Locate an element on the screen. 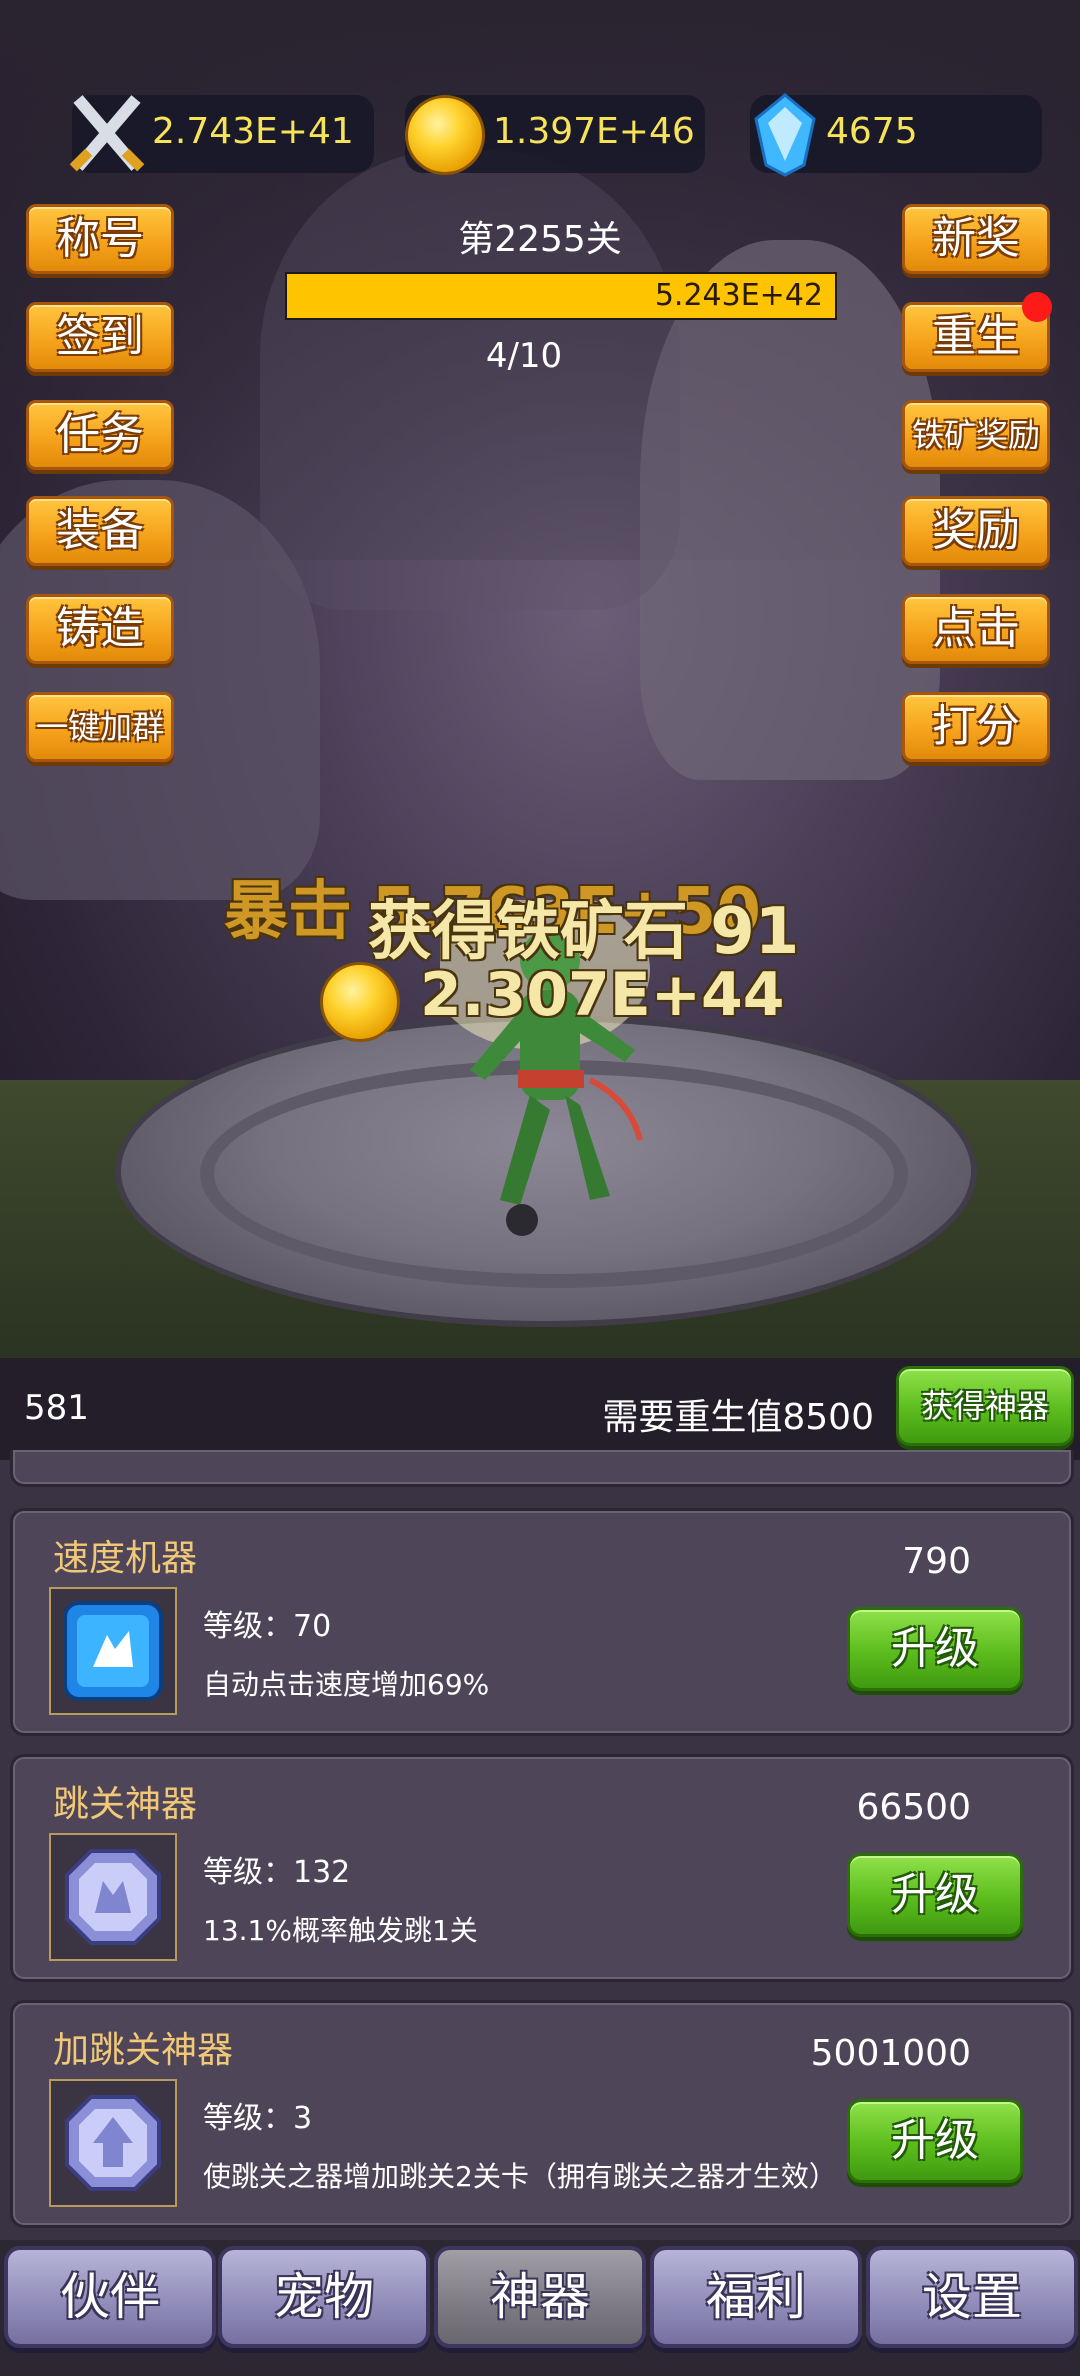 This screenshot has height=2376, width=1080. tab-partner: 伙伴 is located at coordinates (110, 2297).